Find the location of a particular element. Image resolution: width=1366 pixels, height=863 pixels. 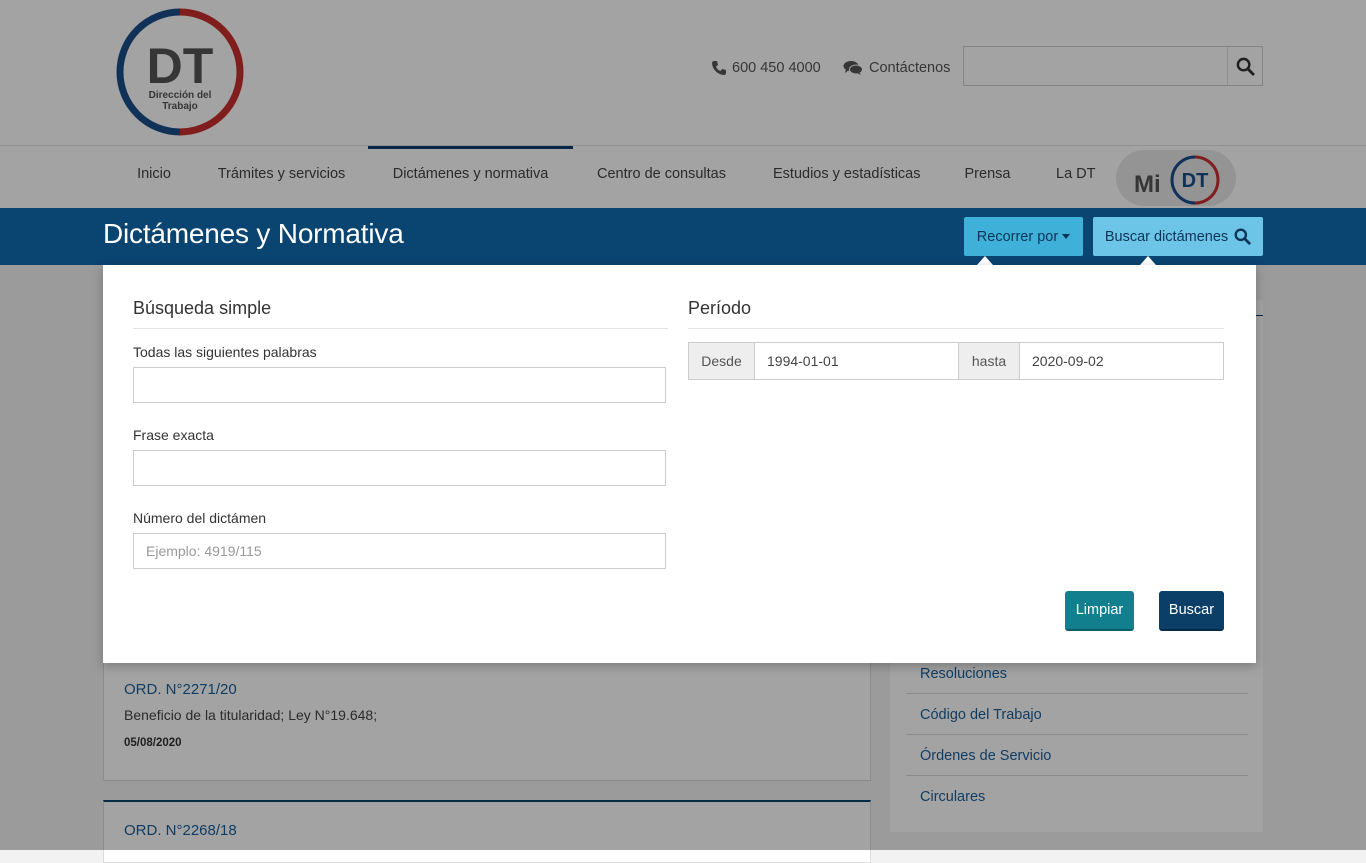

buscar-dictamenes-button: Buscar dictámenes is located at coordinates (1178, 236).